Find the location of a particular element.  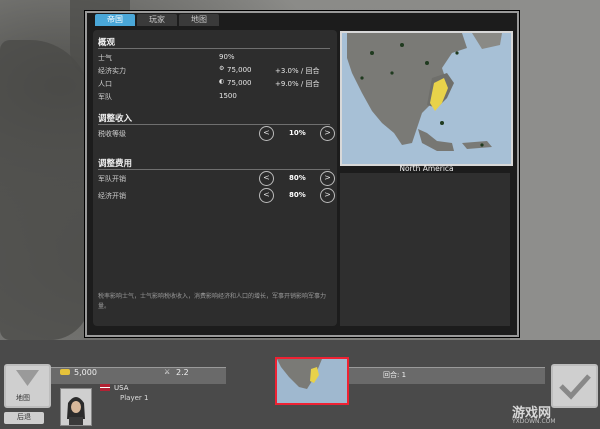

background-right is located at coordinates (555, 170).